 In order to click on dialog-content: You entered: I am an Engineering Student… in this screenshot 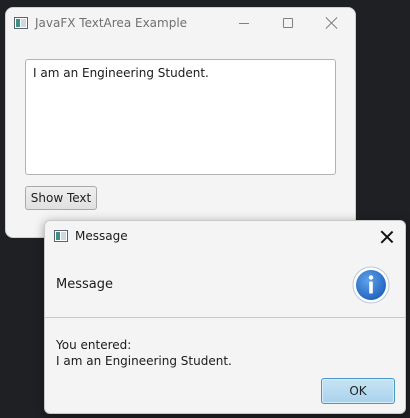, I will do `click(144, 353)`.